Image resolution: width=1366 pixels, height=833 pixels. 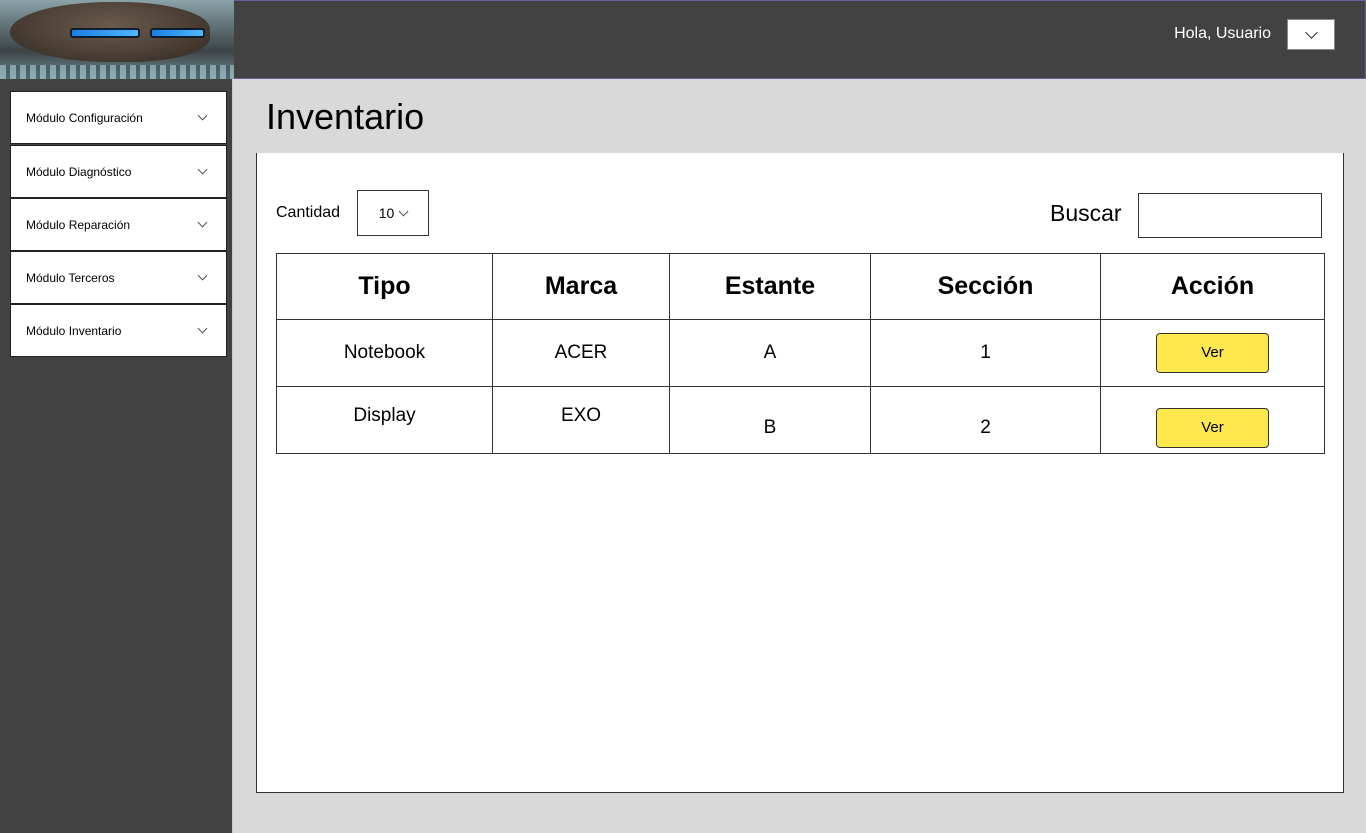 What do you see at coordinates (1086, 213) in the screenshot?
I see `search-label: Buscar` at bounding box center [1086, 213].